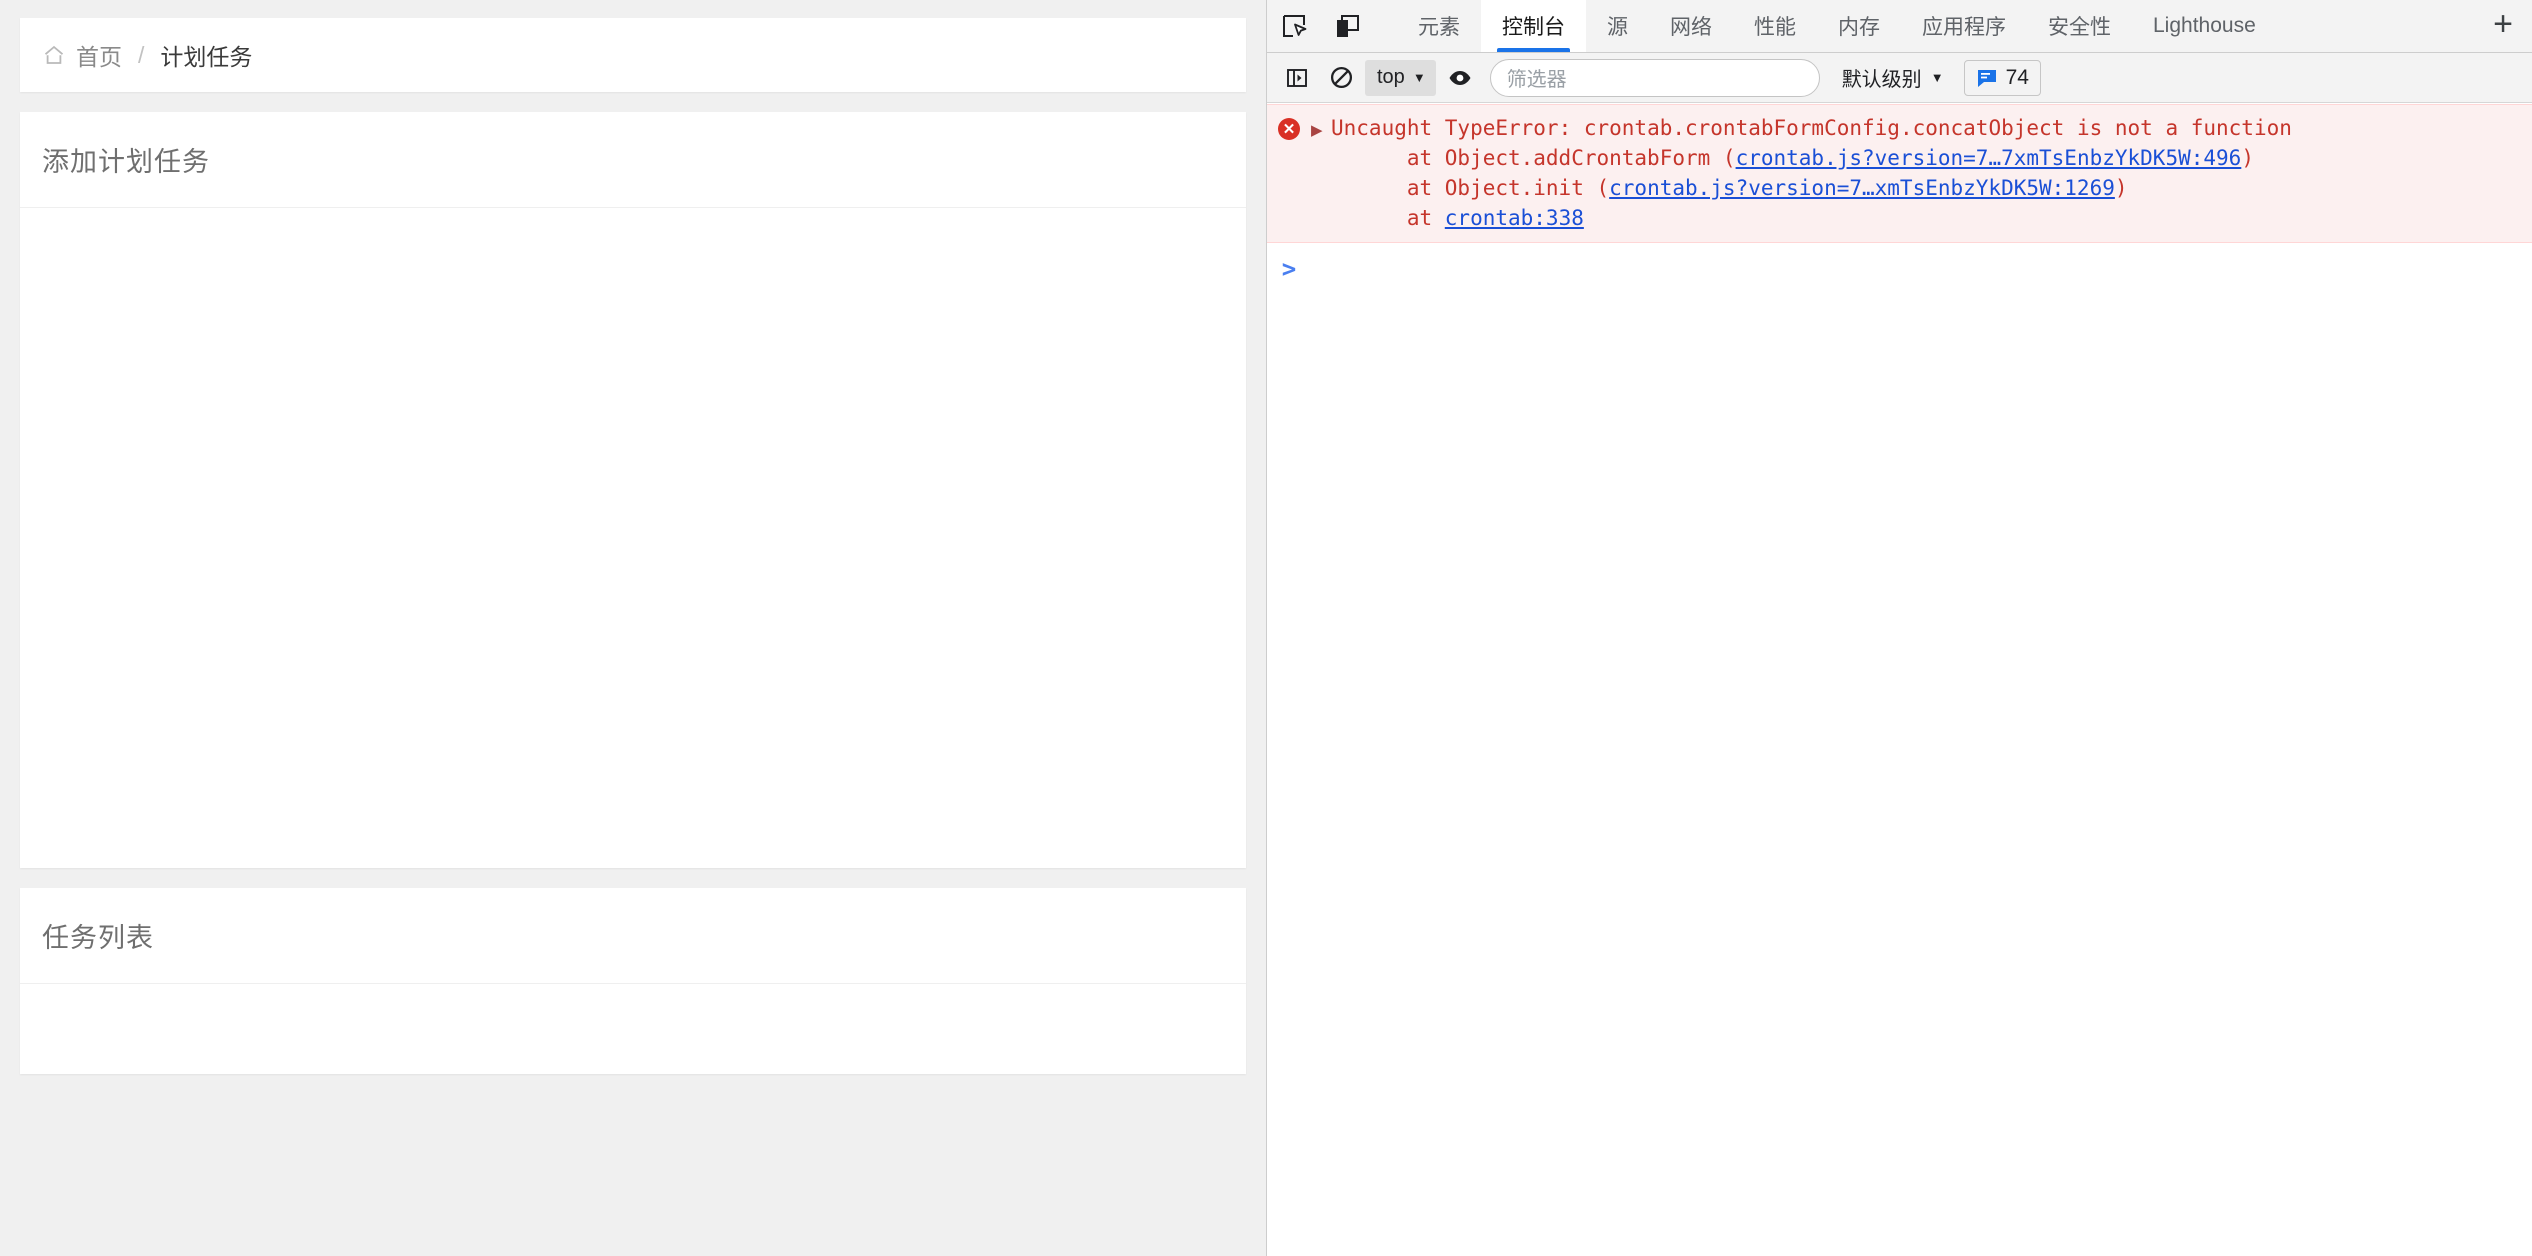 Image resolution: width=2532 pixels, height=1256 pixels. What do you see at coordinates (1321, 126) in the screenshot?
I see `triangle-right-icon: ▶` at bounding box center [1321, 126].